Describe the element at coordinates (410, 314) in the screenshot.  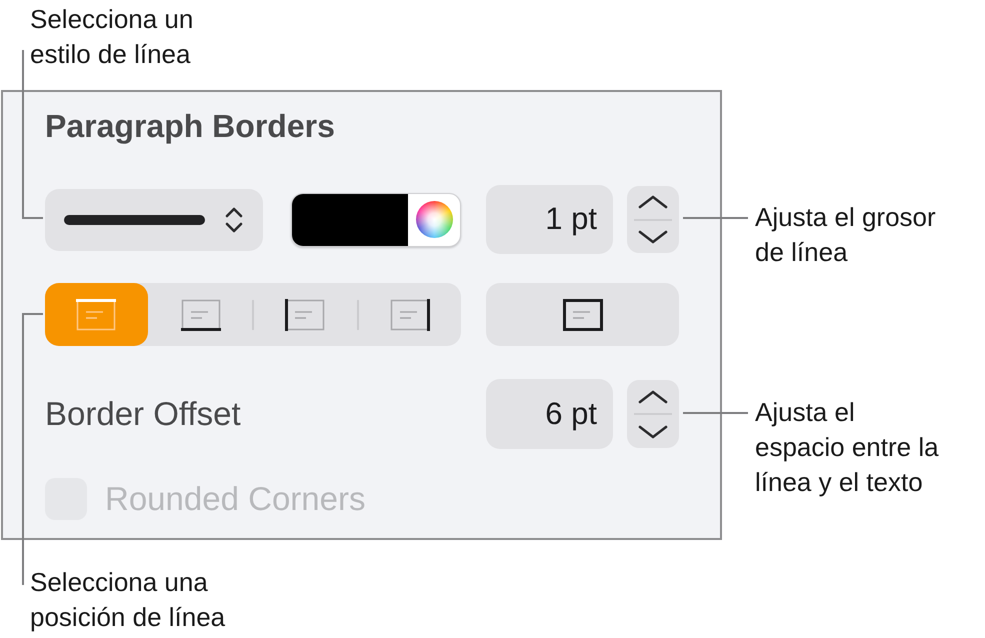
I see `right-border-icon` at that location.